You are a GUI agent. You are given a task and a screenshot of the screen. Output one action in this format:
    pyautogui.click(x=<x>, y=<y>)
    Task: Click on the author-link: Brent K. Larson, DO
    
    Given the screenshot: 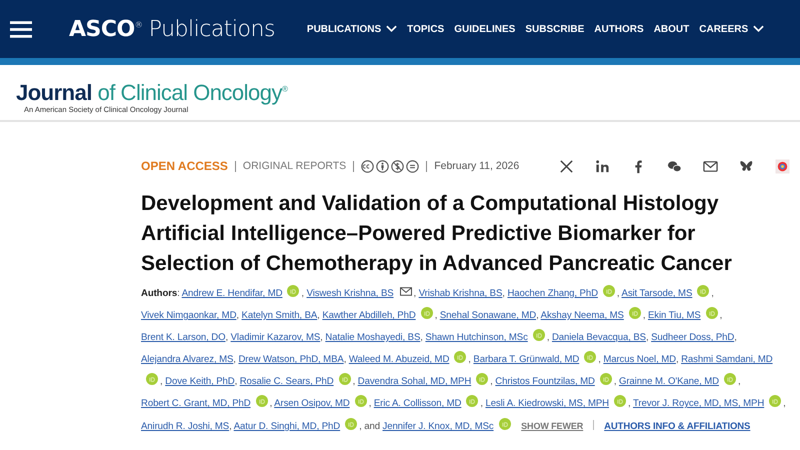 What is the action you would take?
    pyautogui.click(x=183, y=337)
    